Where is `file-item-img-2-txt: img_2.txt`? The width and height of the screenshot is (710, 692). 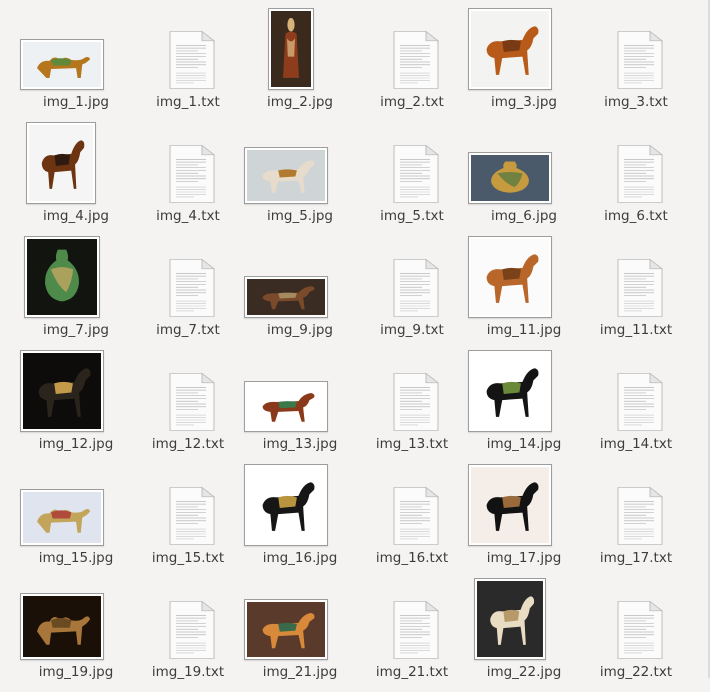
file-item-img-2-txt: img_2.txt is located at coordinates (412, 65).